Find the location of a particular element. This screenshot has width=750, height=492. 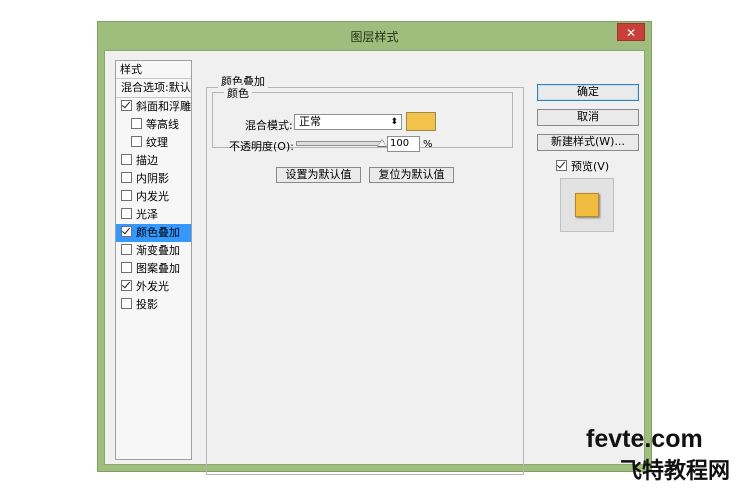

style-list-item: 等高线 is located at coordinates (153, 125).